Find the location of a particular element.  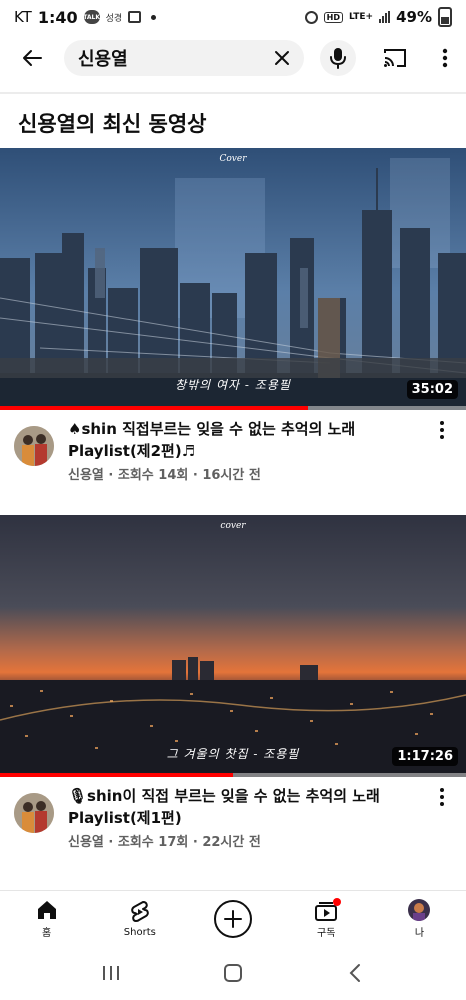

bible-notification-label: 성경 is located at coordinates (114, 18).